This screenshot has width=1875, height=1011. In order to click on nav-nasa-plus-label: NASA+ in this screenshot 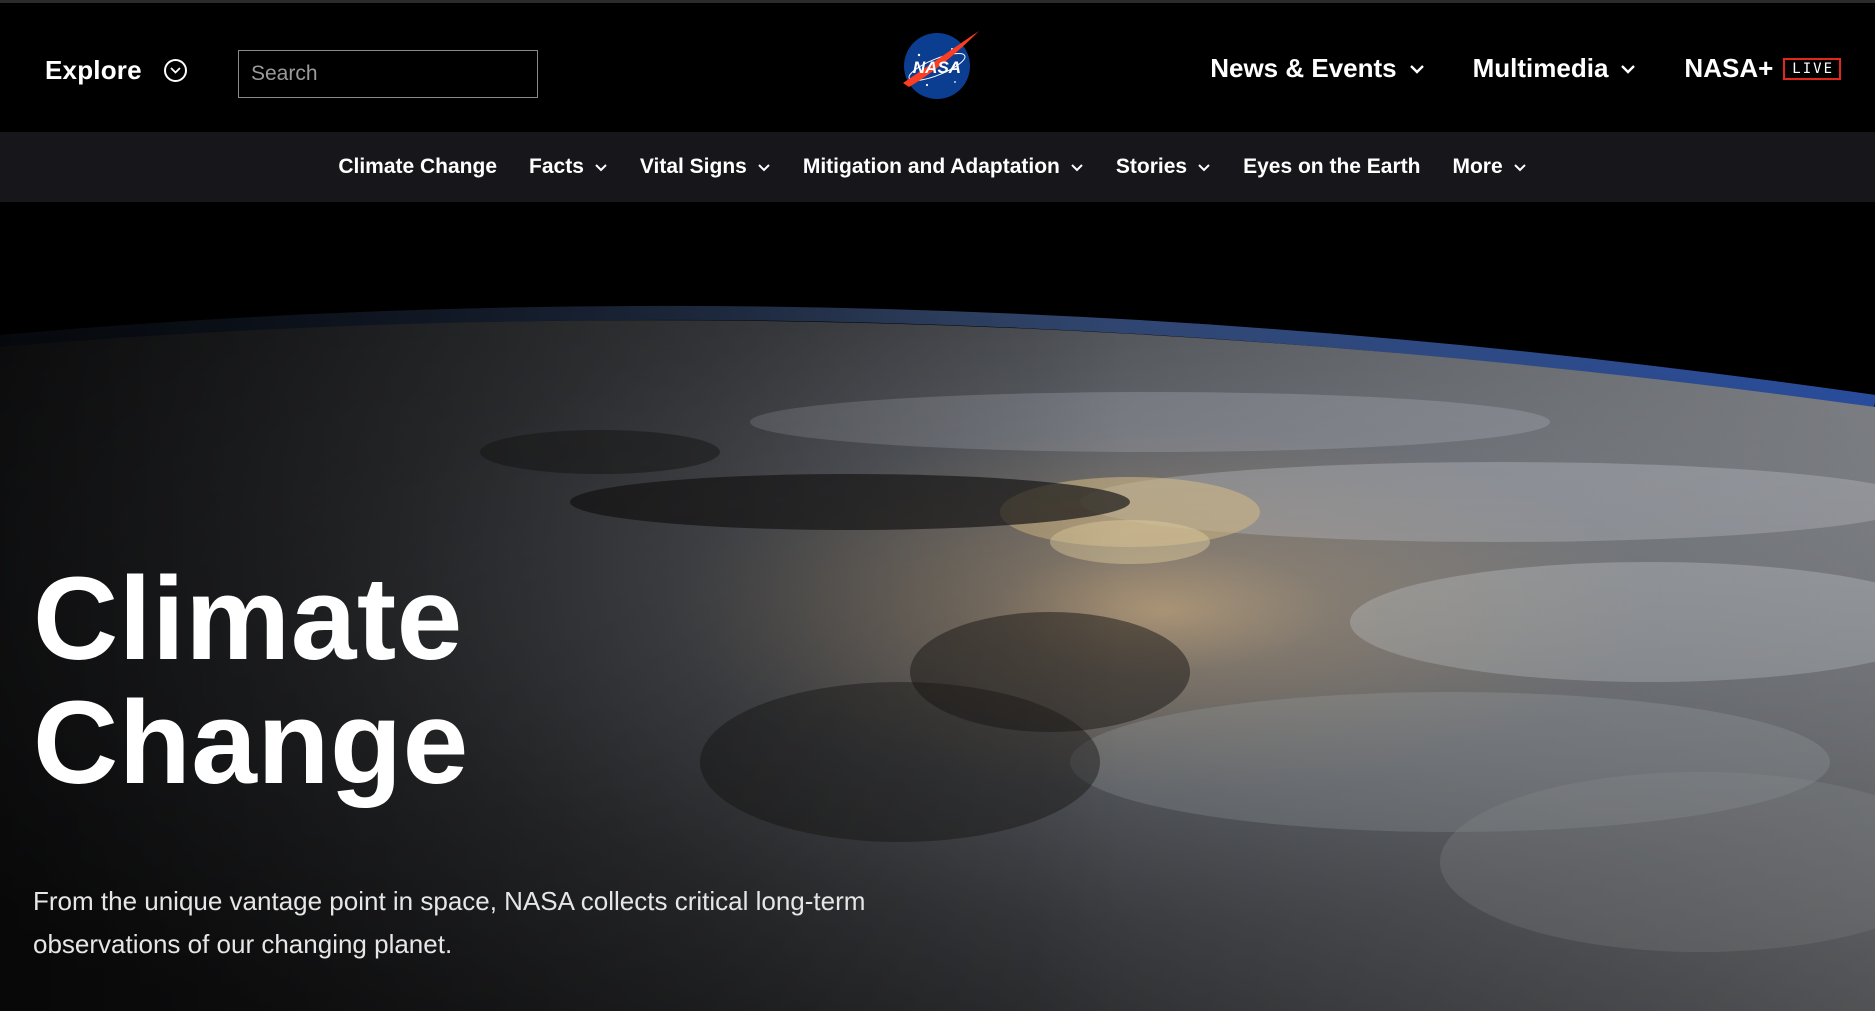, I will do `click(1729, 68)`.